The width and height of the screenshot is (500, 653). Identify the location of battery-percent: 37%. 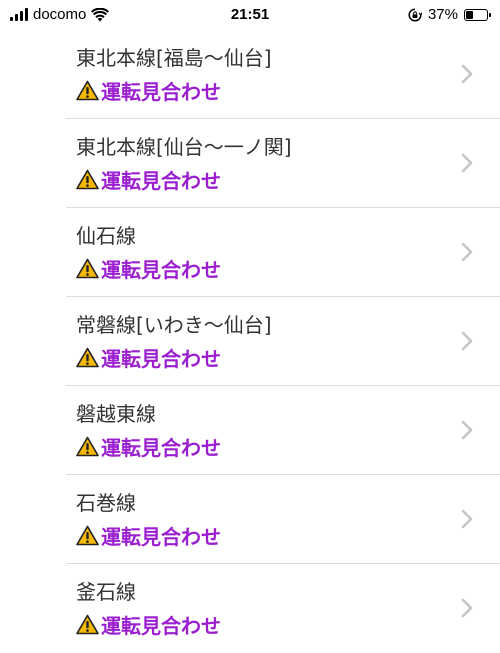
(442, 14).